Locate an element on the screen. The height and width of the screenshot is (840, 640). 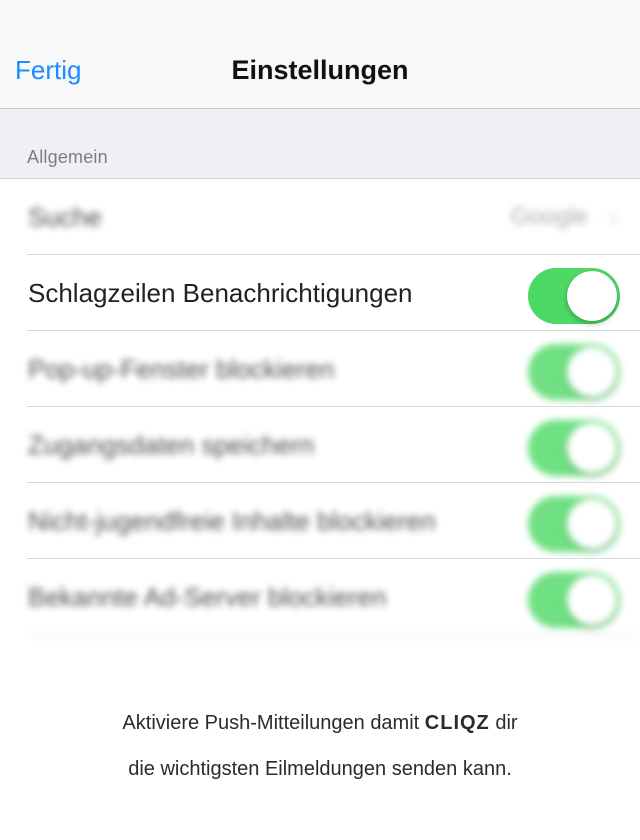
brand-name: CLIQZ is located at coordinates (457, 723).